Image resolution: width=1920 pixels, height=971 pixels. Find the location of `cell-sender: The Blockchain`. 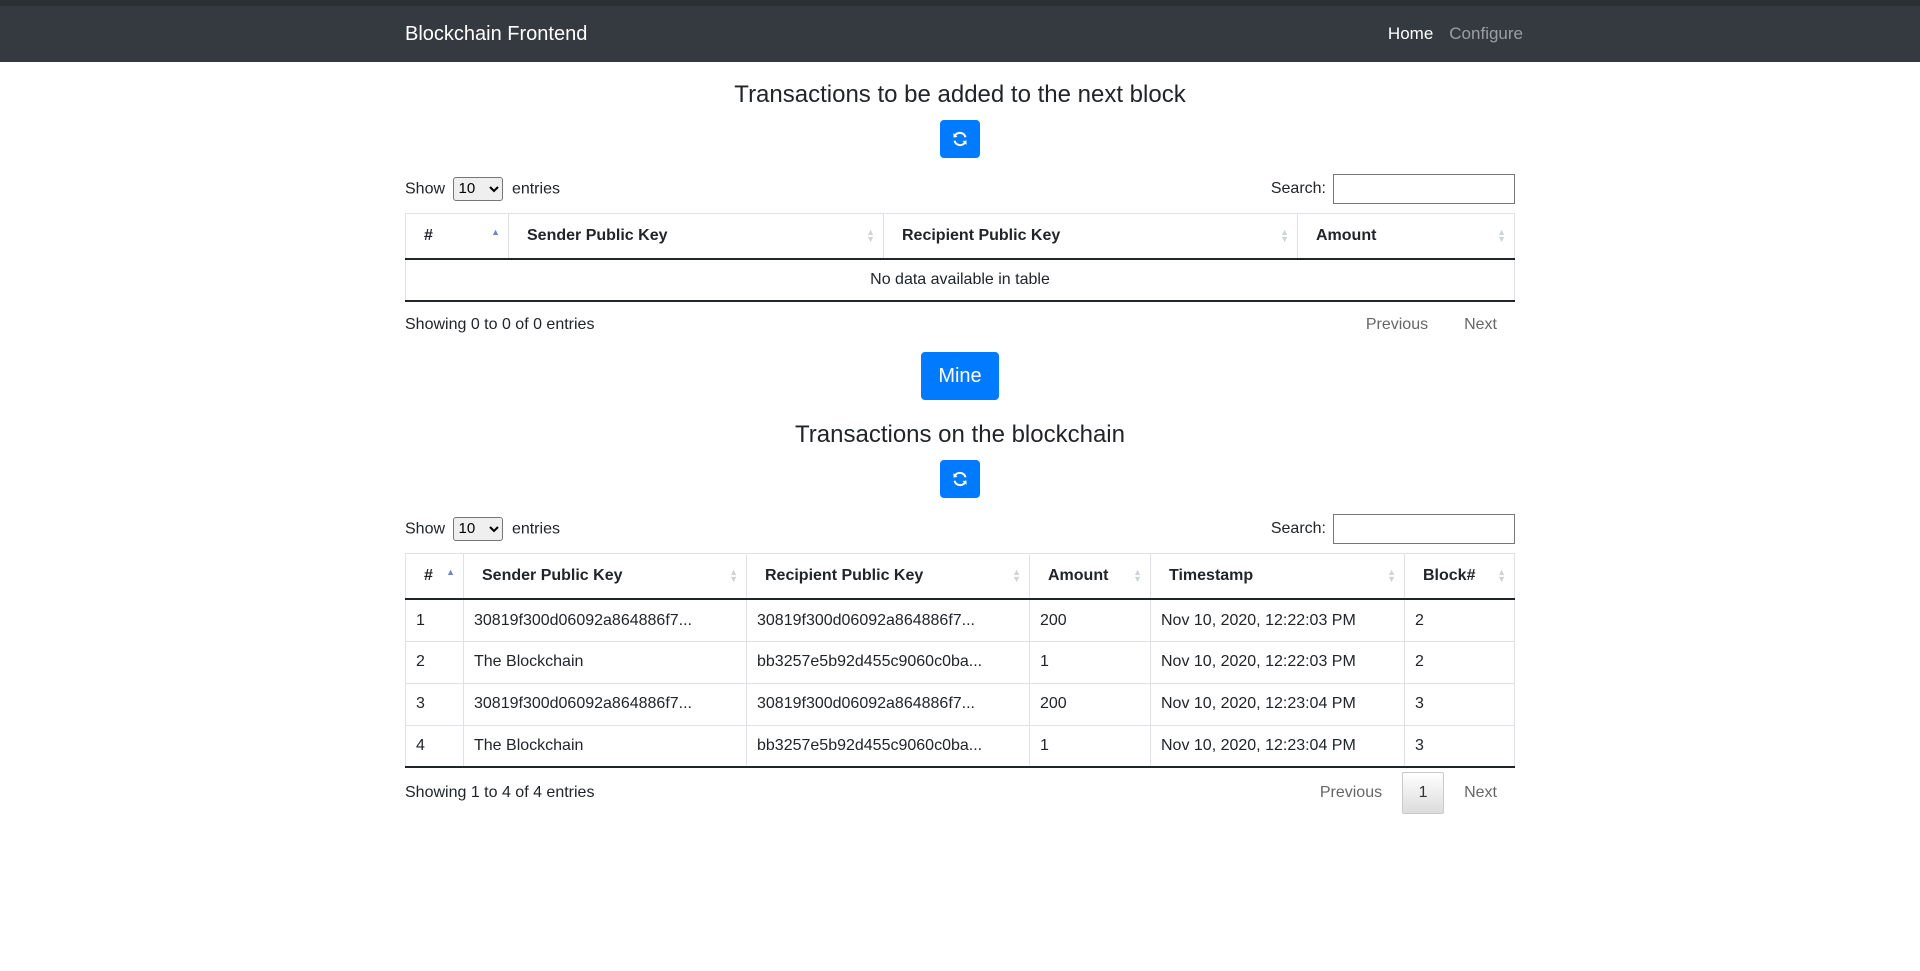

cell-sender: The Blockchain is located at coordinates (605, 662).